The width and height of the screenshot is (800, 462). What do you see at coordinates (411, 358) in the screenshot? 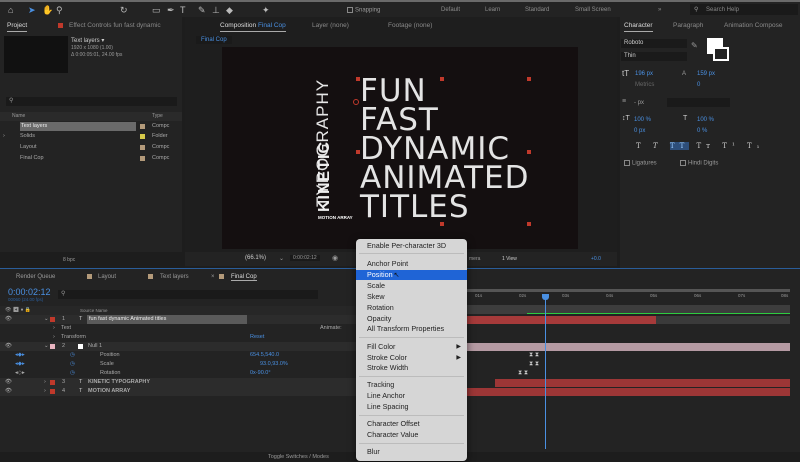
I see `menu-item-stroke-color: Stroke Color ▶` at bounding box center [411, 358].